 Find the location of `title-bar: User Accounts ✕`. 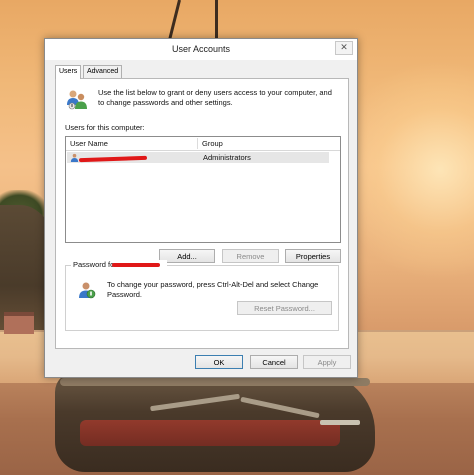

title-bar: User Accounts ✕ is located at coordinates (201, 49).